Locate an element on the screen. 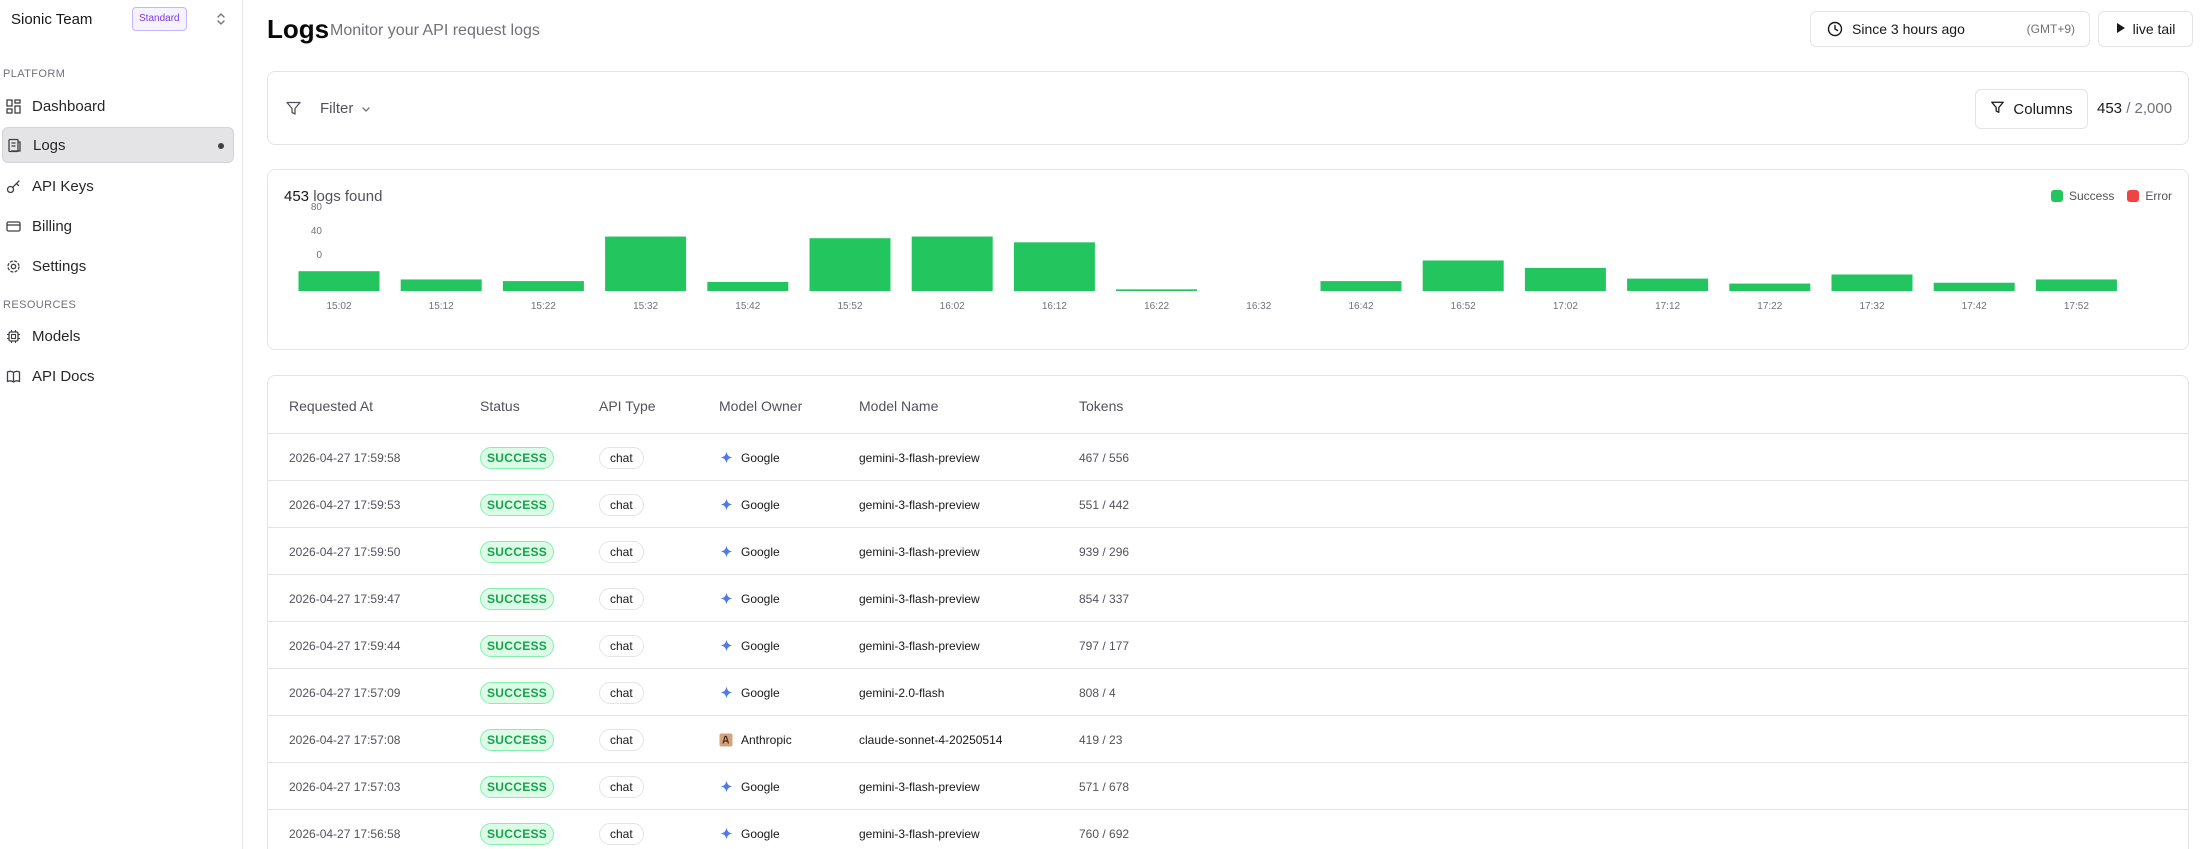 The height and width of the screenshot is (849, 2204). columns-label: Columns is located at coordinates (2043, 109).